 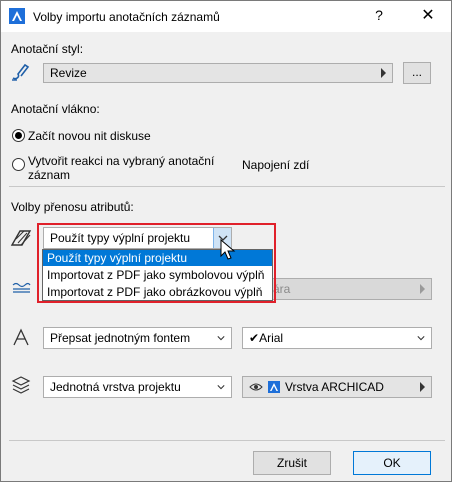 I want to click on fill-type-value: Použít typy výplní projektu, so click(x=120, y=238).